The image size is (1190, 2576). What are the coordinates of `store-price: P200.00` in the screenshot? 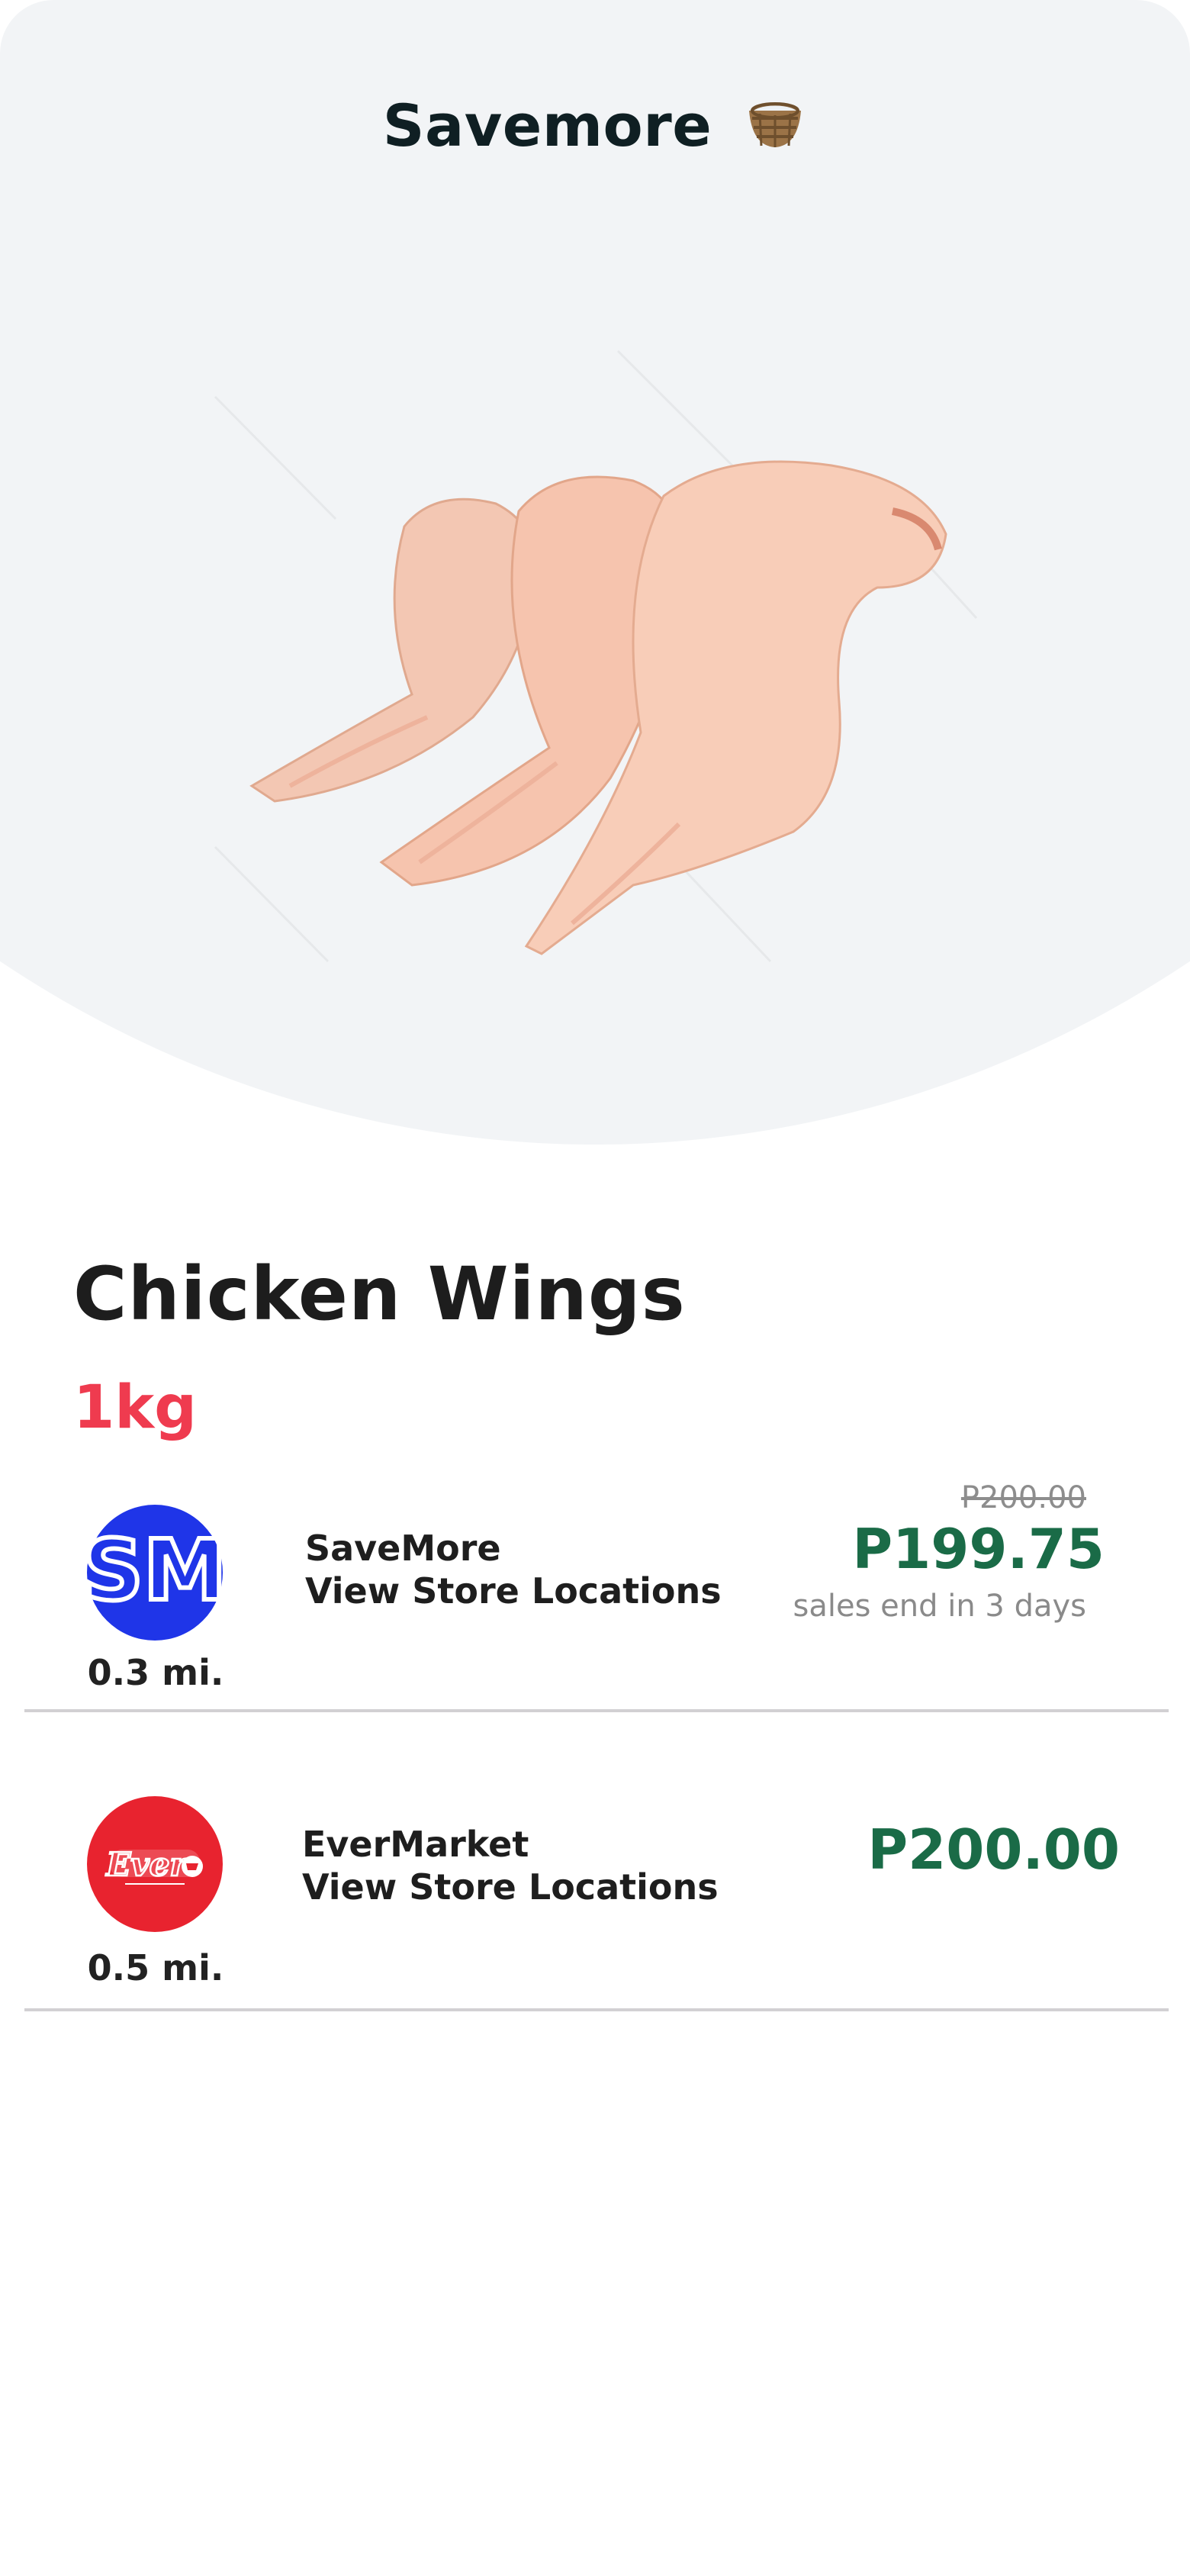 It's located at (993, 1850).